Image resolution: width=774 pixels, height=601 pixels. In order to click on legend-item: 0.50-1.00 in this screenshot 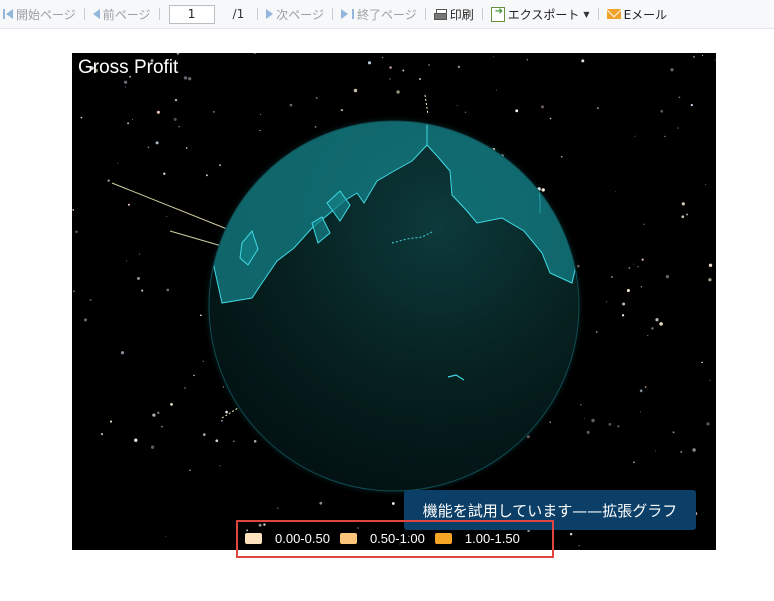, I will do `click(382, 538)`.